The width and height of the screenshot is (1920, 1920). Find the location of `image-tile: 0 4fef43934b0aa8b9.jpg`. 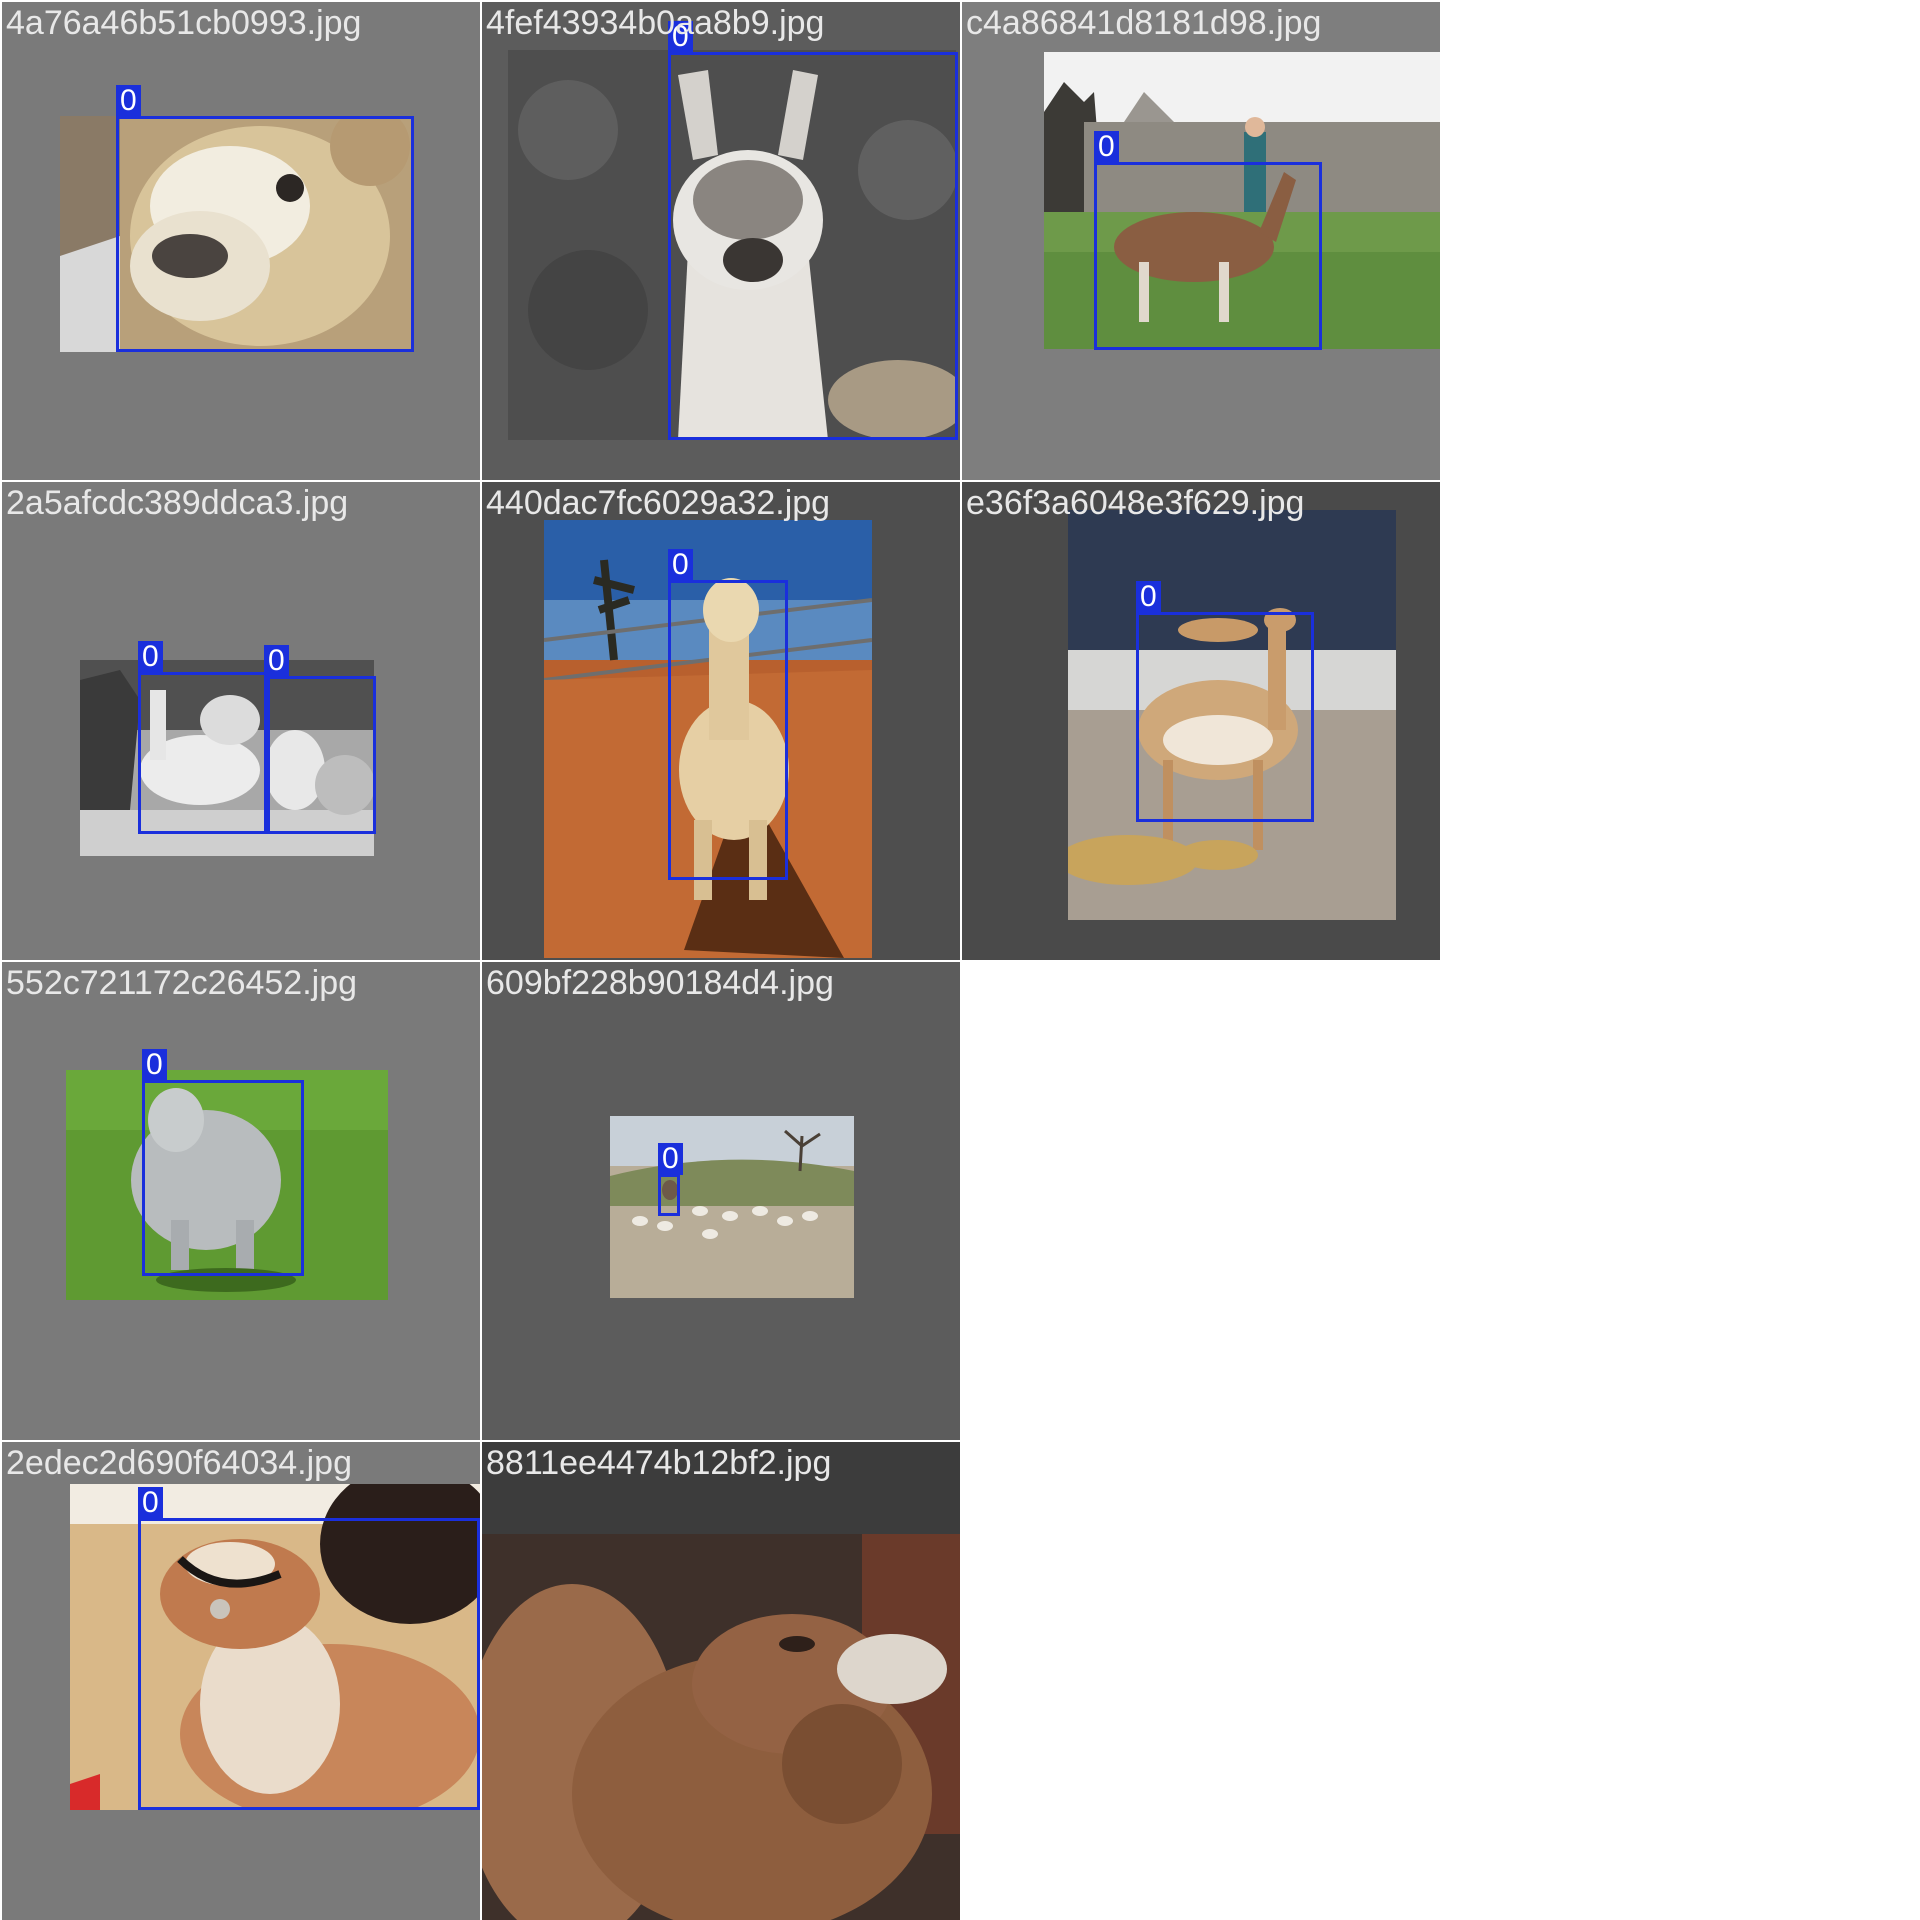

image-tile: 0 4fef43934b0aa8b9.jpg is located at coordinates (721, 241).